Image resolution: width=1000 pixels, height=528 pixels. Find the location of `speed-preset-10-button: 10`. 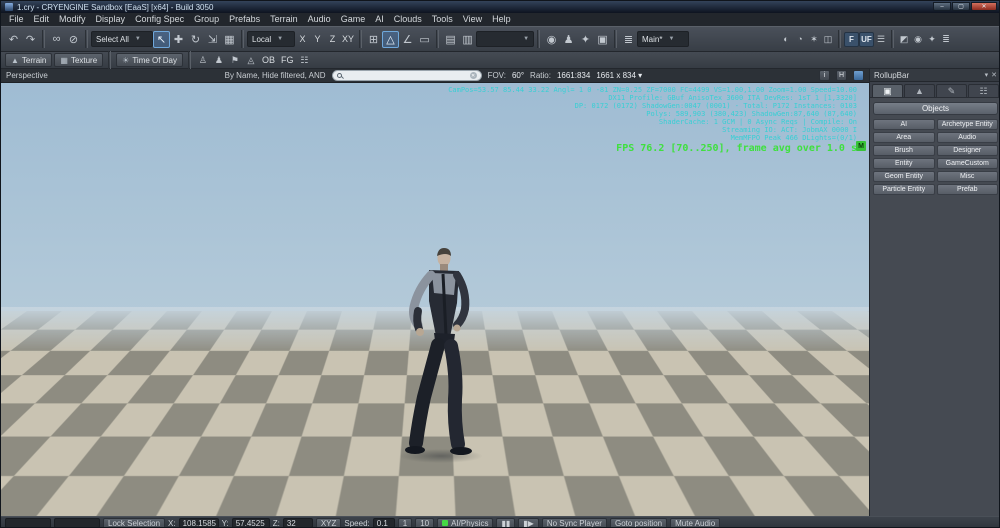

speed-preset-10-button: 10 is located at coordinates (425, 522).